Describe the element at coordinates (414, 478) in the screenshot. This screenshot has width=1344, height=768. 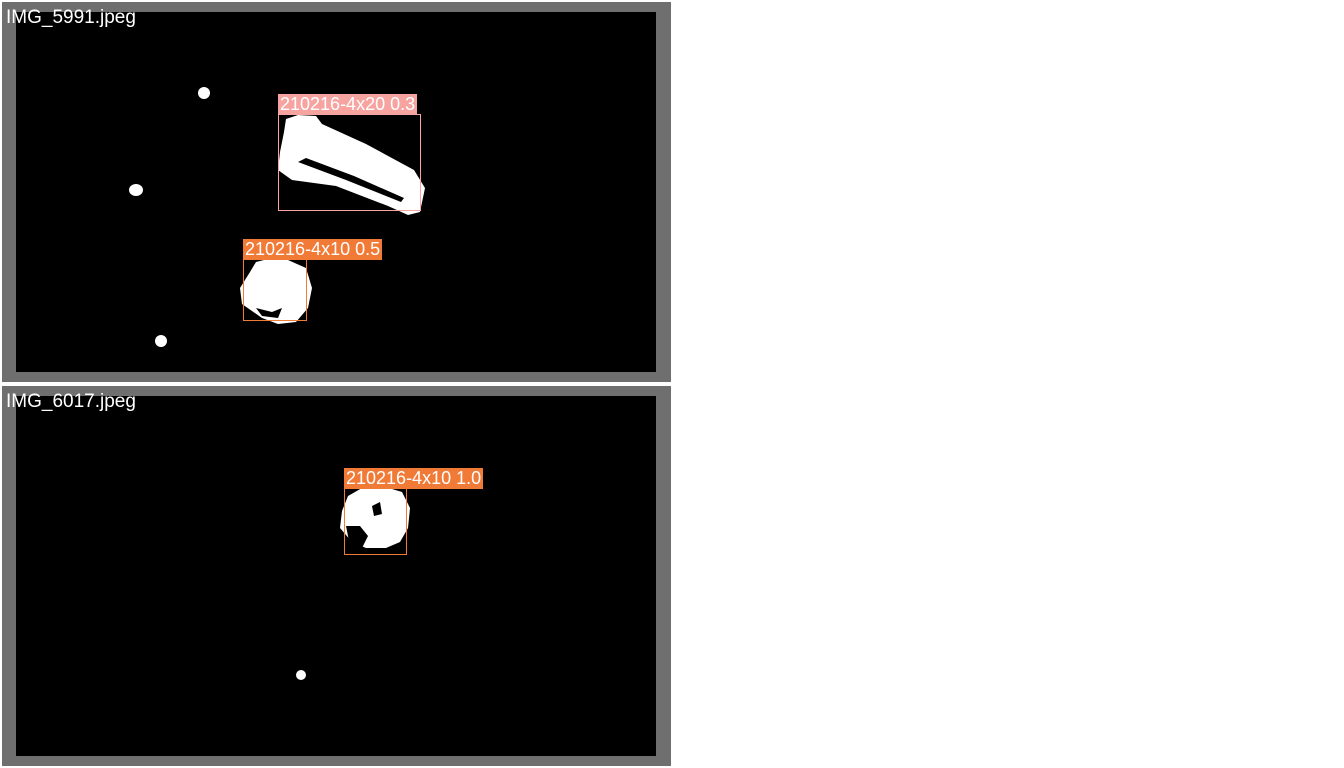
I see `detection-label: 210216-4x10 1.0` at that location.